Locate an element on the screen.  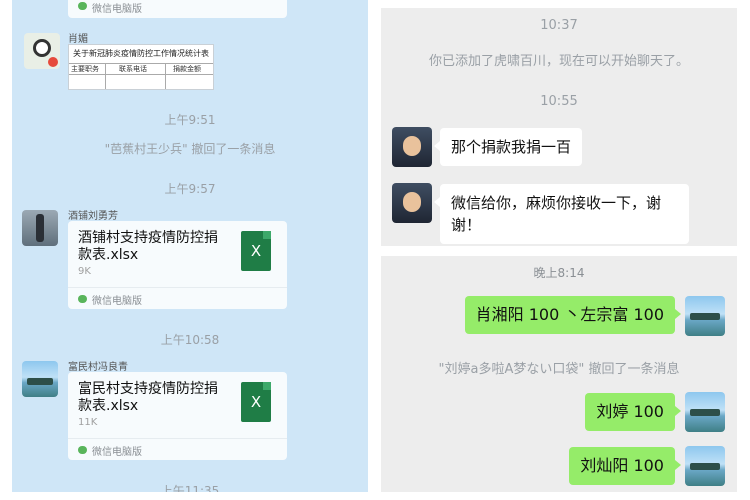
file-size: 9K is located at coordinates (84, 271).